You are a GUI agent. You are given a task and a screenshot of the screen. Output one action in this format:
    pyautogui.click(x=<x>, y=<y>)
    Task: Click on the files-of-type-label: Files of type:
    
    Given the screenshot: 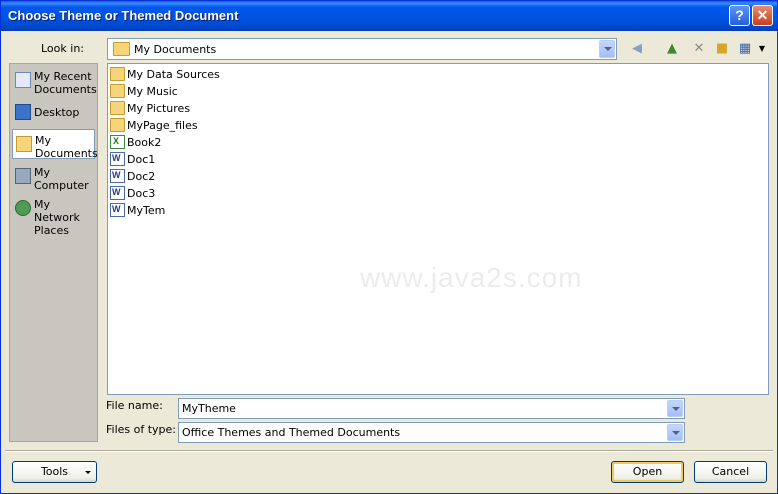 What is the action you would take?
    pyautogui.click(x=141, y=429)
    